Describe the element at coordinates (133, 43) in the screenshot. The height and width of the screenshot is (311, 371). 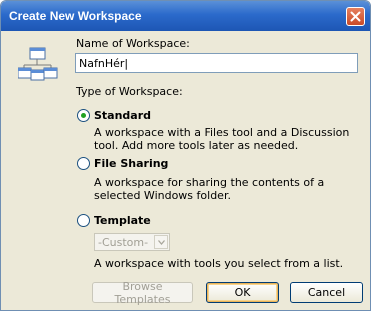
I see `name-label: Name of Workspace:` at that location.